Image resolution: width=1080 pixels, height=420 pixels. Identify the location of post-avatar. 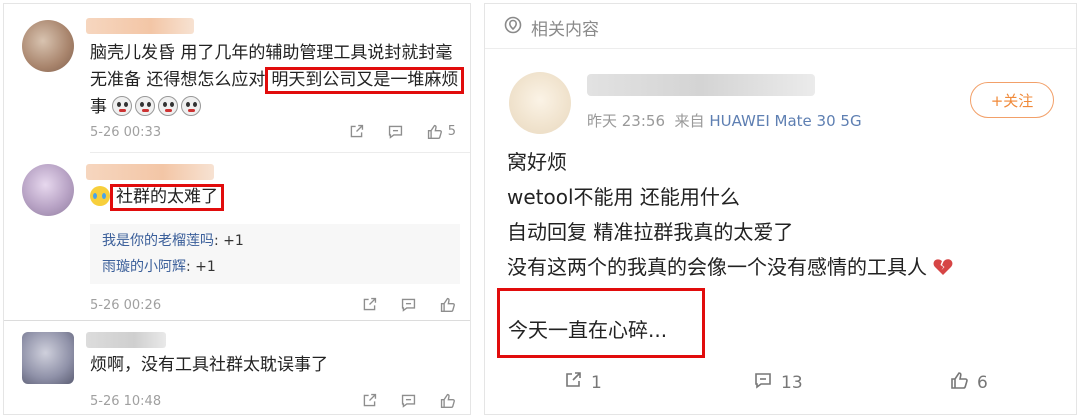
(540, 103).